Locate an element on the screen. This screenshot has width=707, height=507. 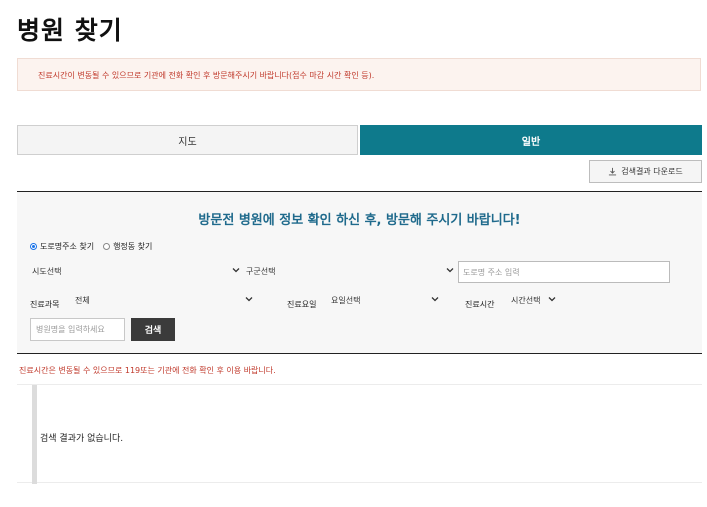
dept-select: 전체 is located at coordinates (164, 300).